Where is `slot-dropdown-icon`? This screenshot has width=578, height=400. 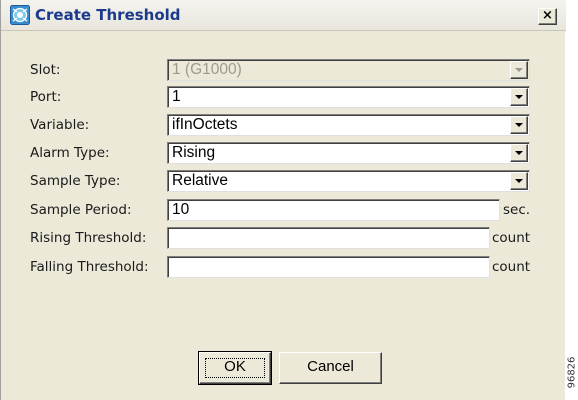 slot-dropdown-icon is located at coordinates (519, 70).